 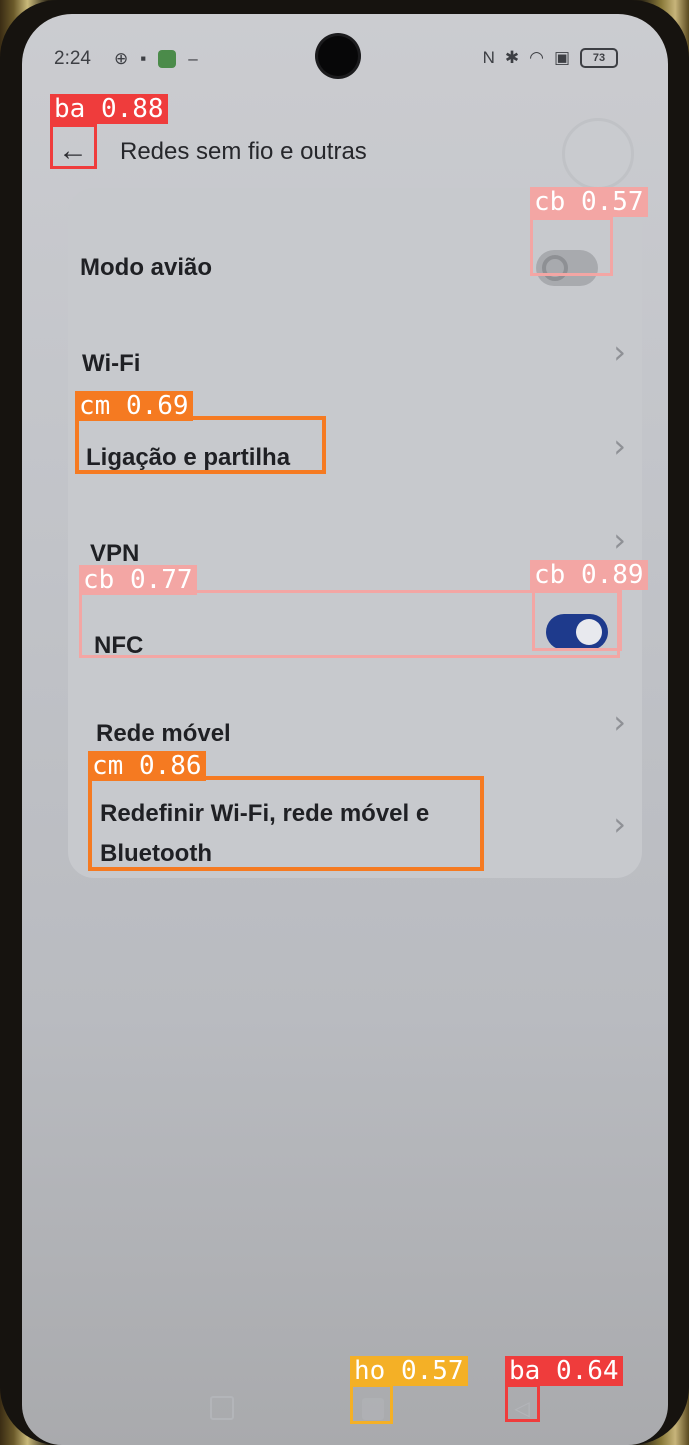 What do you see at coordinates (143, 58) in the screenshot?
I see `notification-icon: ▪` at bounding box center [143, 58].